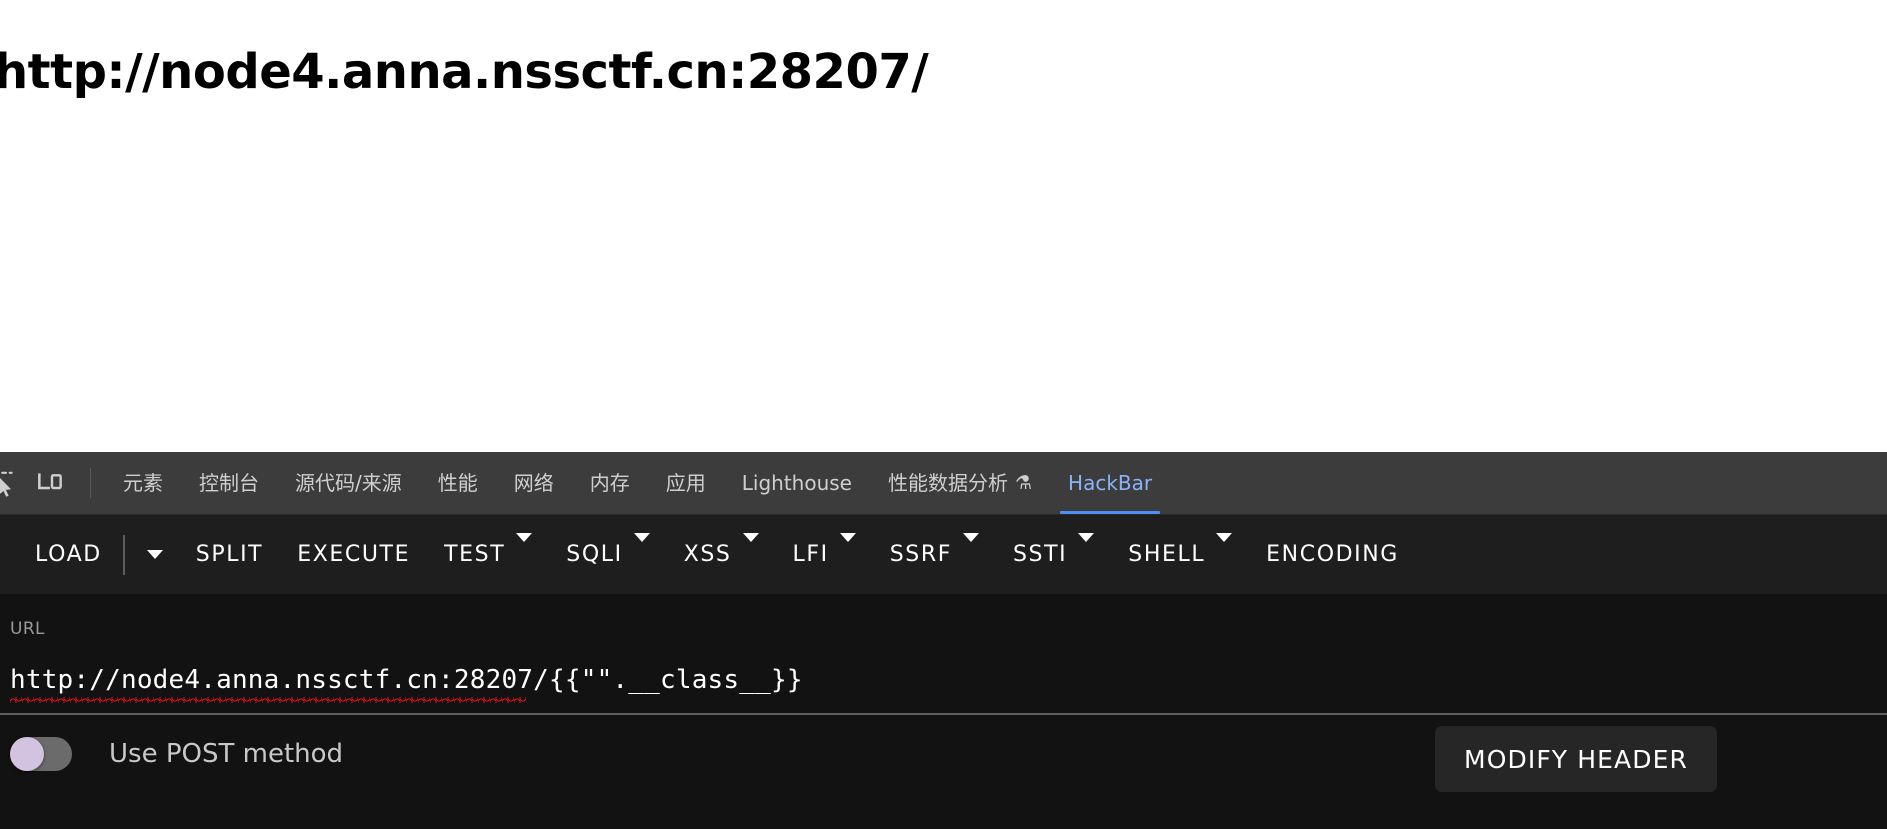 The height and width of the screenshot is (829, 1887). What do you see at coordinates (1040, 554) in the screenshot?
I see `button-label: SSTI` at bounding box center [1040, 554].